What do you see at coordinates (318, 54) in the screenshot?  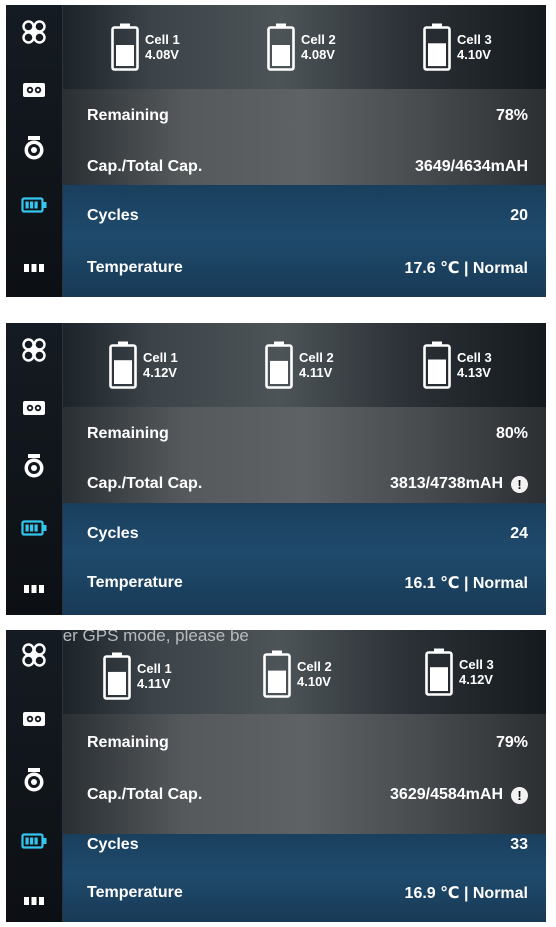 I see `cell-2-voltage: 4.08V` at bounding box center [318, 54].